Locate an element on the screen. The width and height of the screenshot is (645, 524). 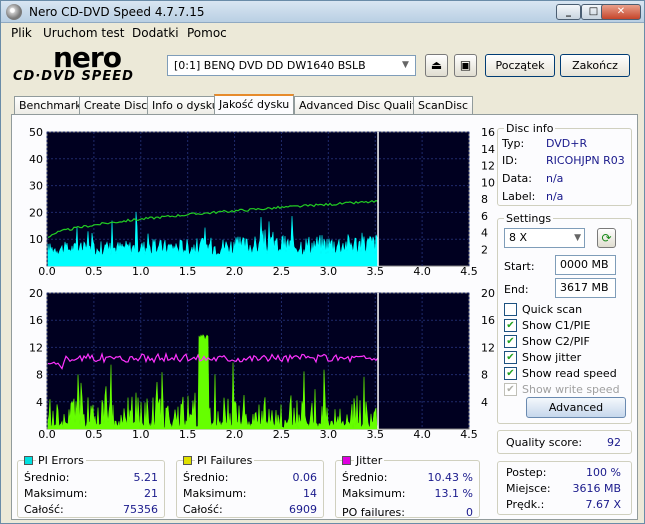
minimize-button: _ is located at coordinates (568, 12).